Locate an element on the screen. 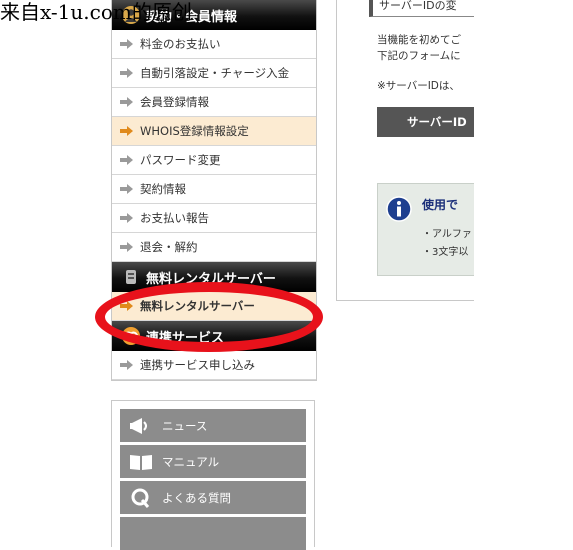  sidebar-item-label: 会員登録情報 is located at coordinates (174, 102).